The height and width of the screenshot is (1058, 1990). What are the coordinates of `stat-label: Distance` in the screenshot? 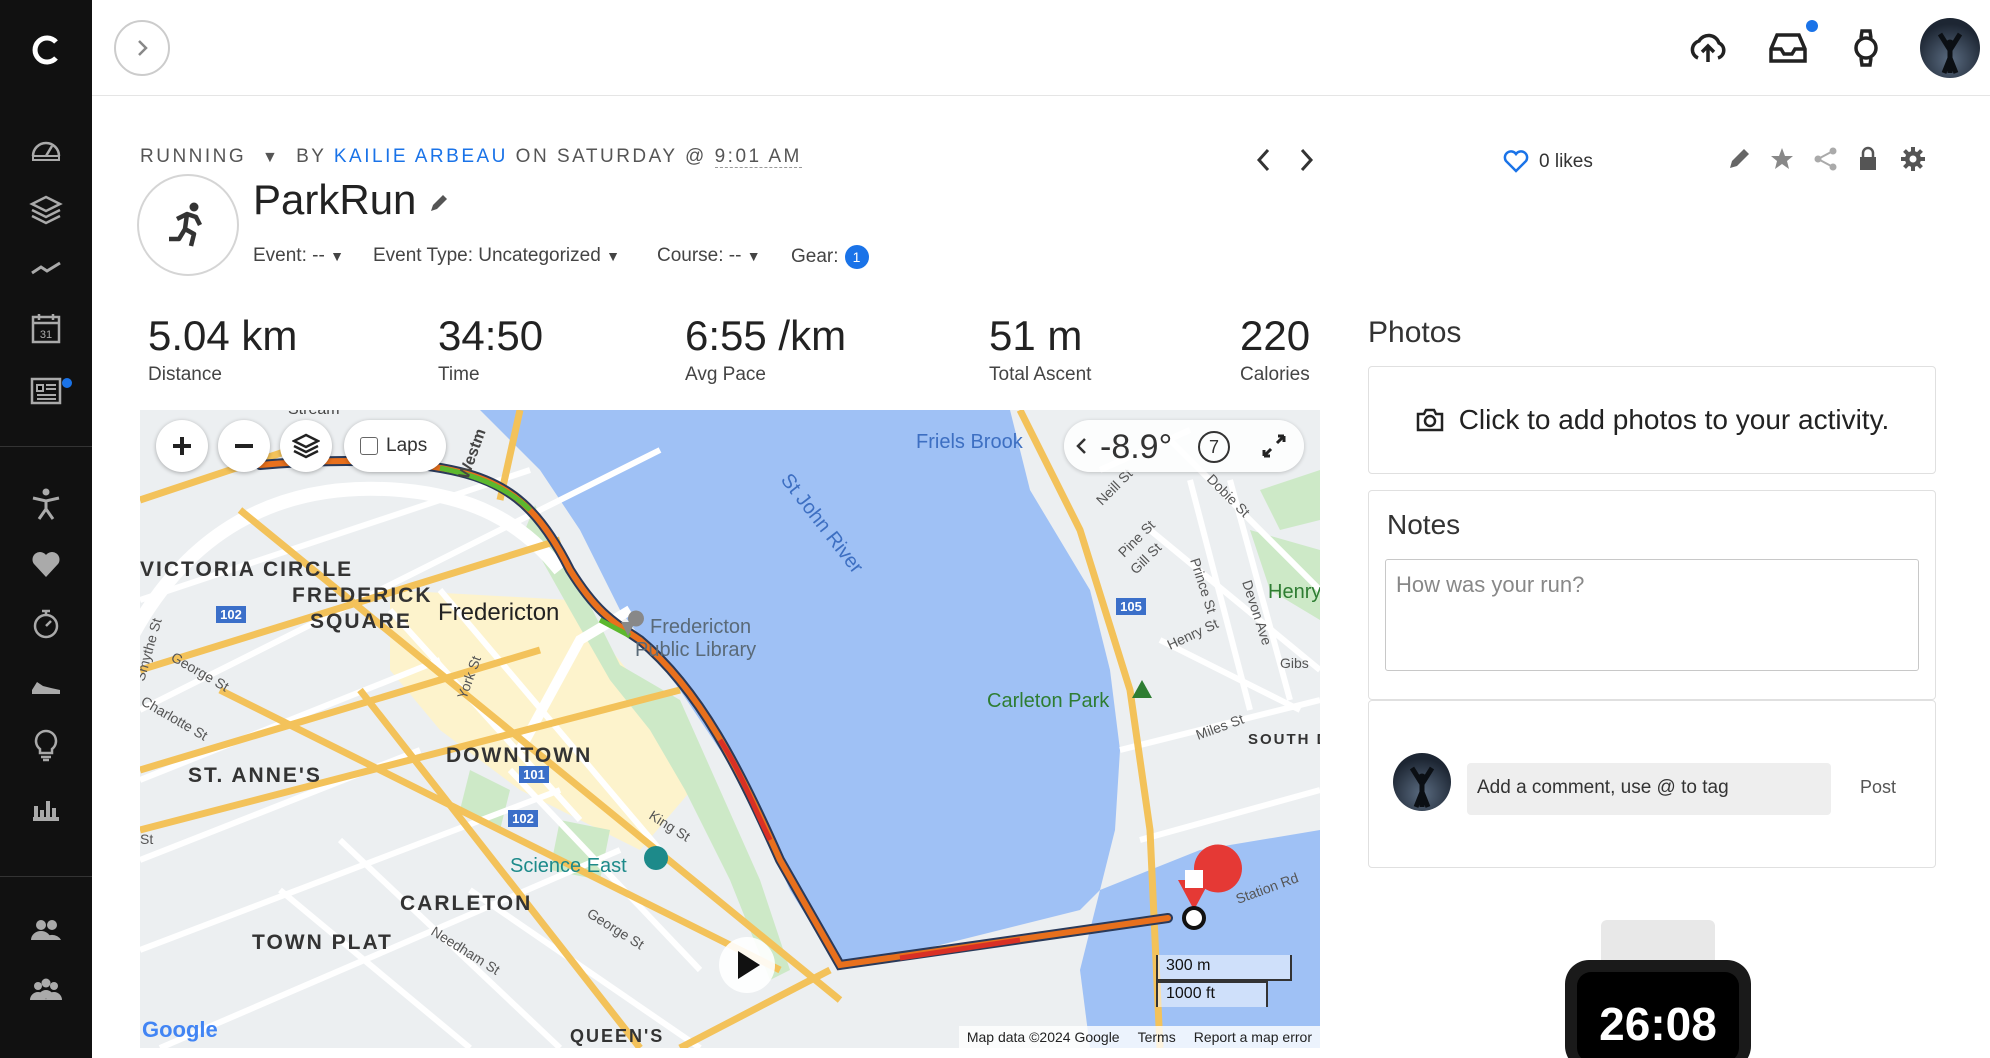 It's located at (185, 374).